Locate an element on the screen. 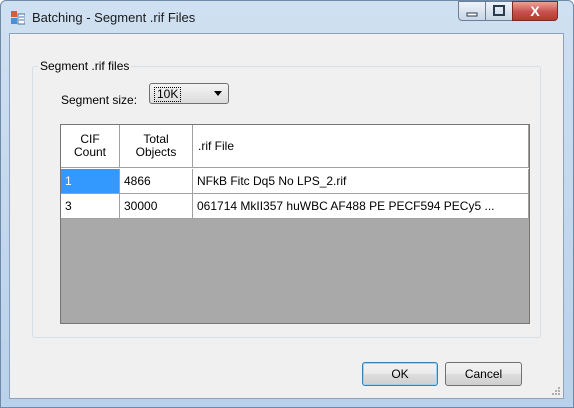  table-row: 1 4866 NFkB Fitc Dq5 No LPS_2.rif is located at coordinates (295, 181).